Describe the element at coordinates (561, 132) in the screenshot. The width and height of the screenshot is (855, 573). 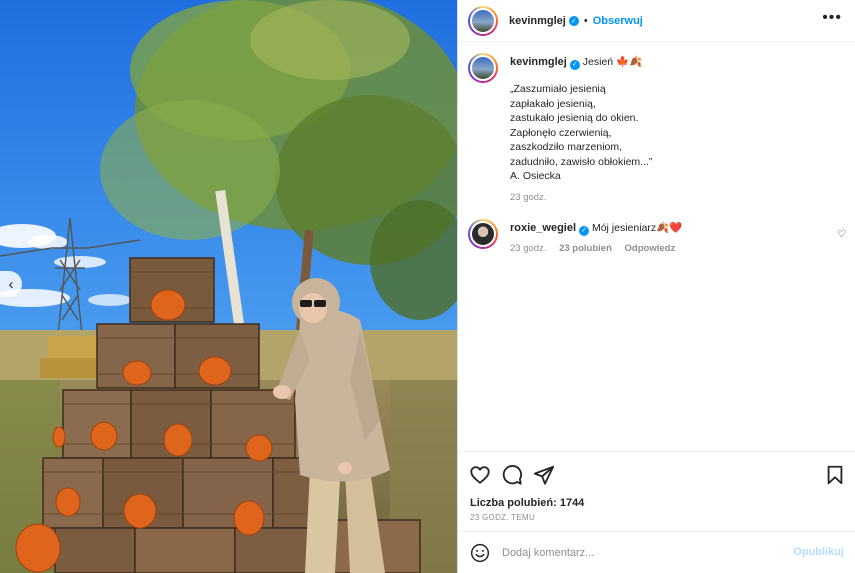
I see `caption-line: Zapłonęło czerwienią,` at that location.